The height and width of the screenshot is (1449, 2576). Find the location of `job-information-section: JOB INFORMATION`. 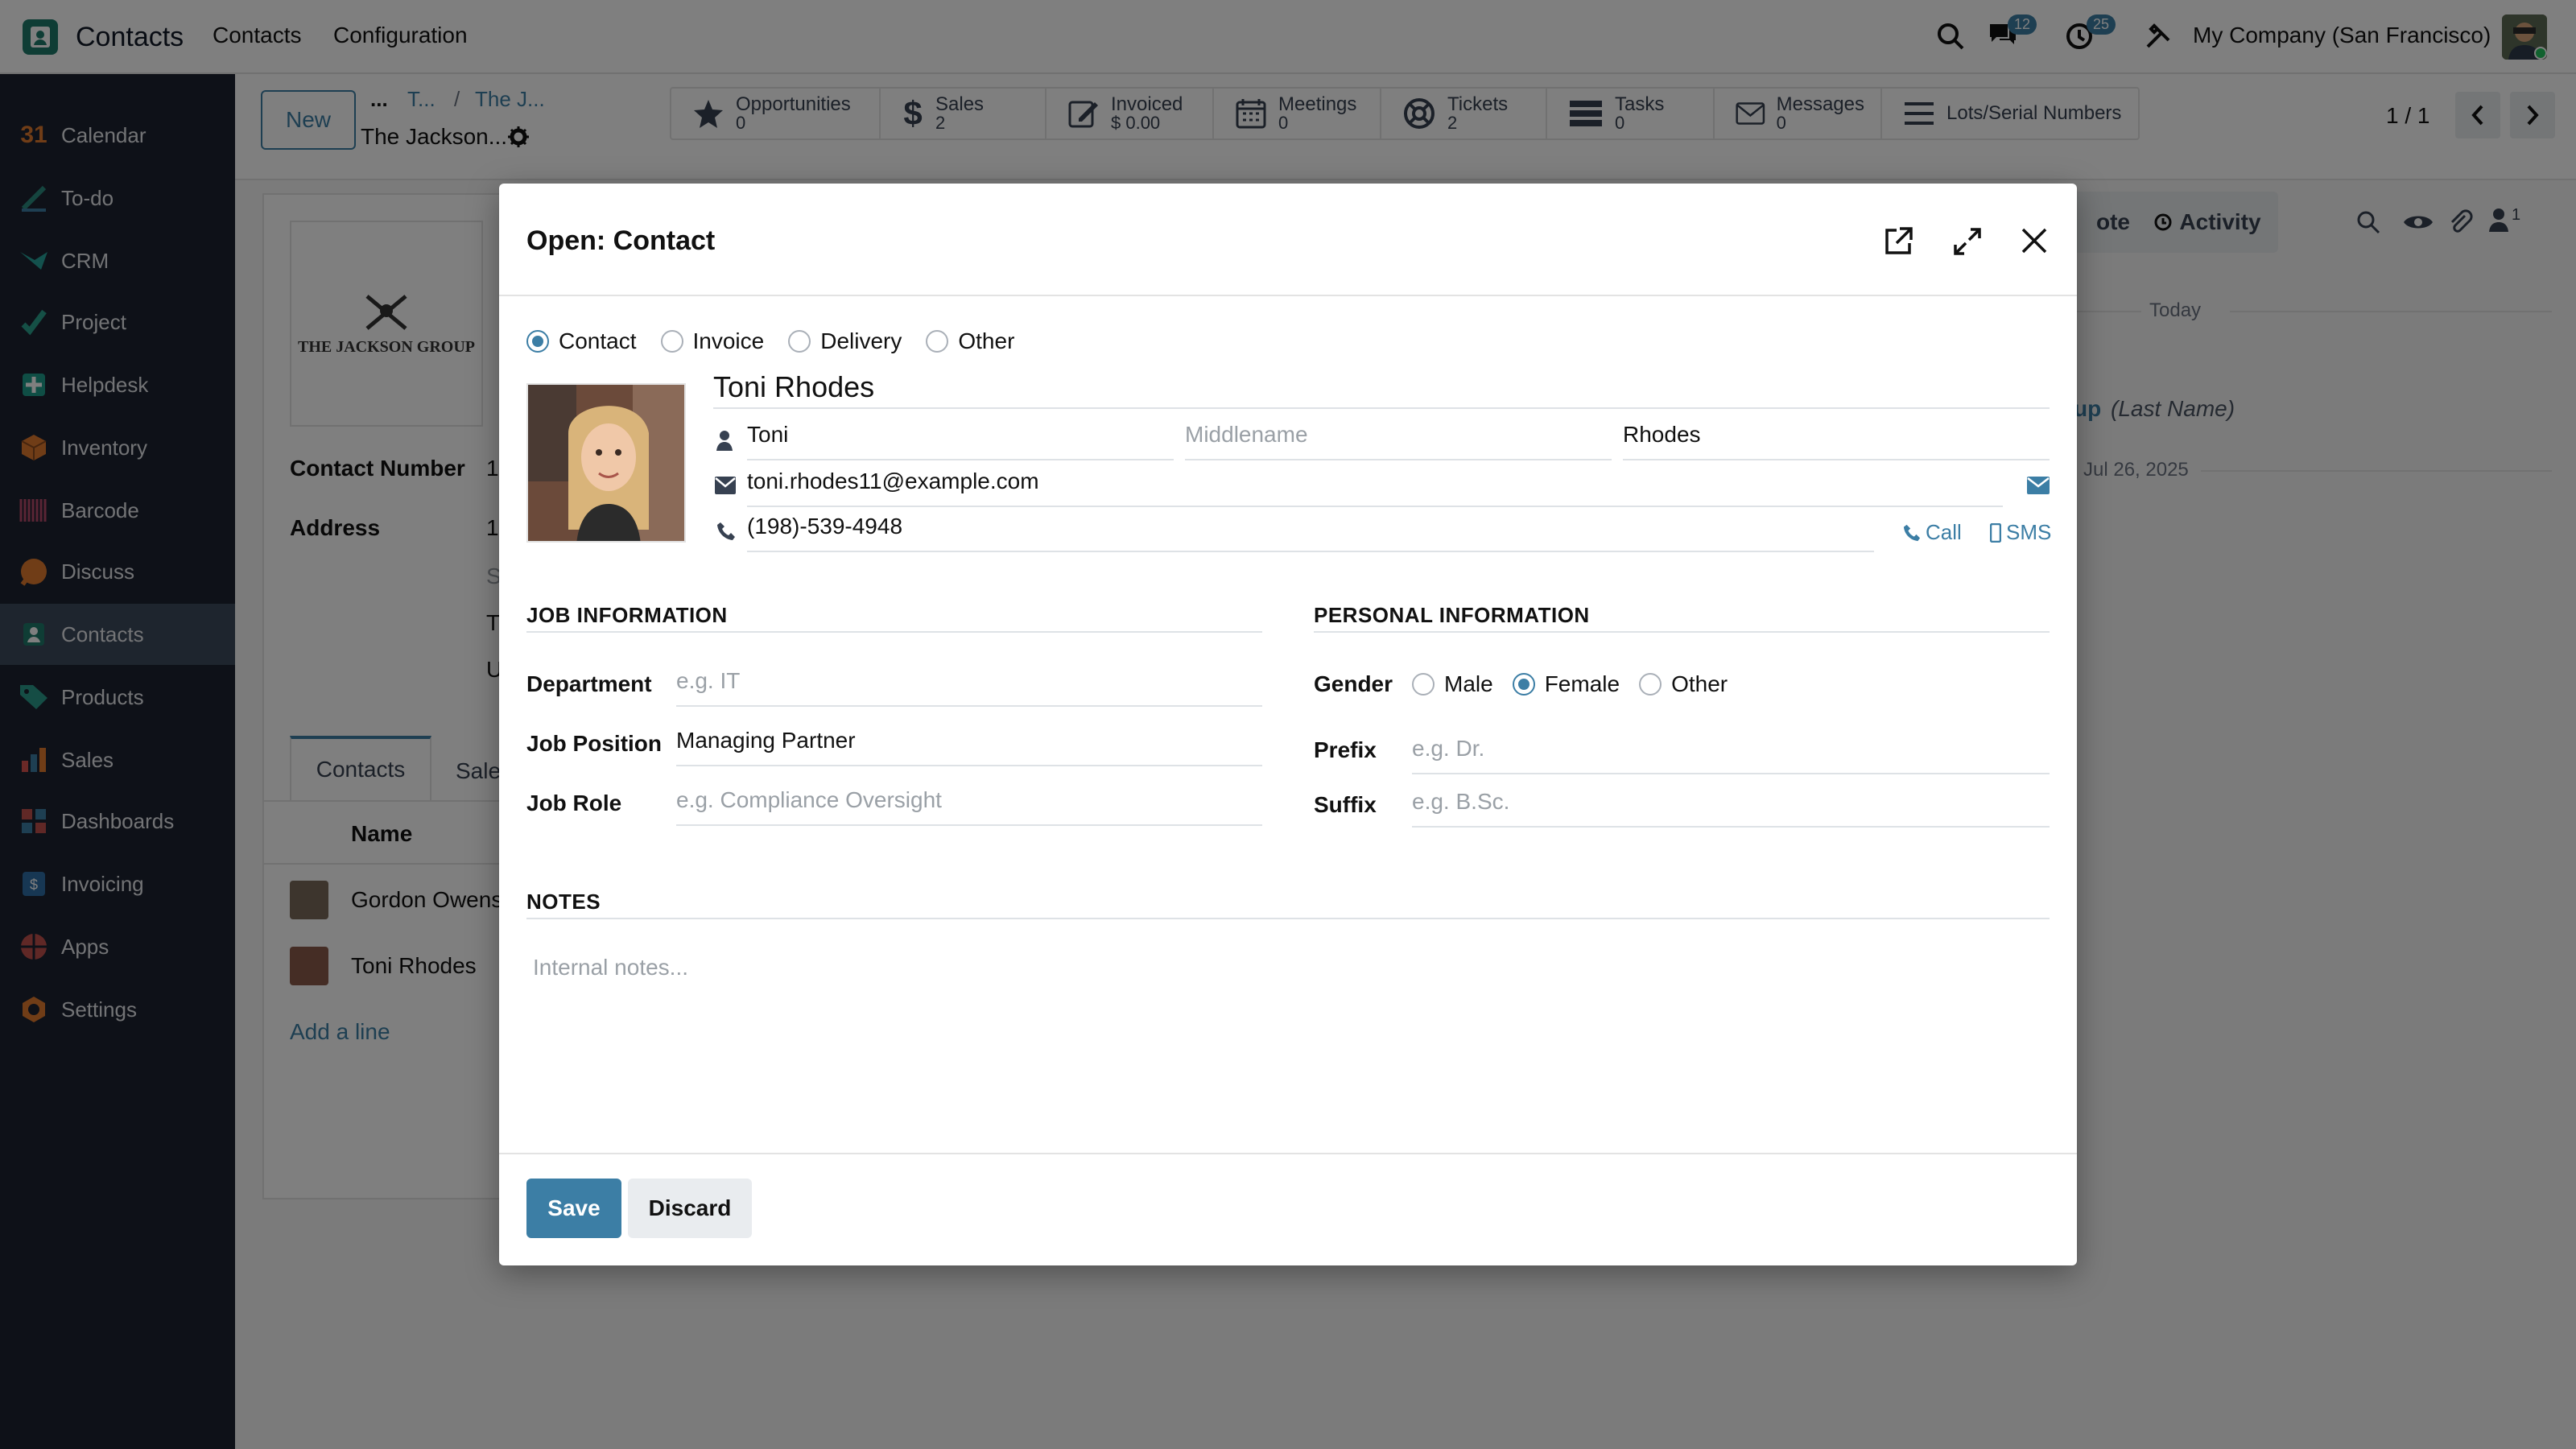

job-information-section: JOB INFORMATION is located at coordinates (894, 617).